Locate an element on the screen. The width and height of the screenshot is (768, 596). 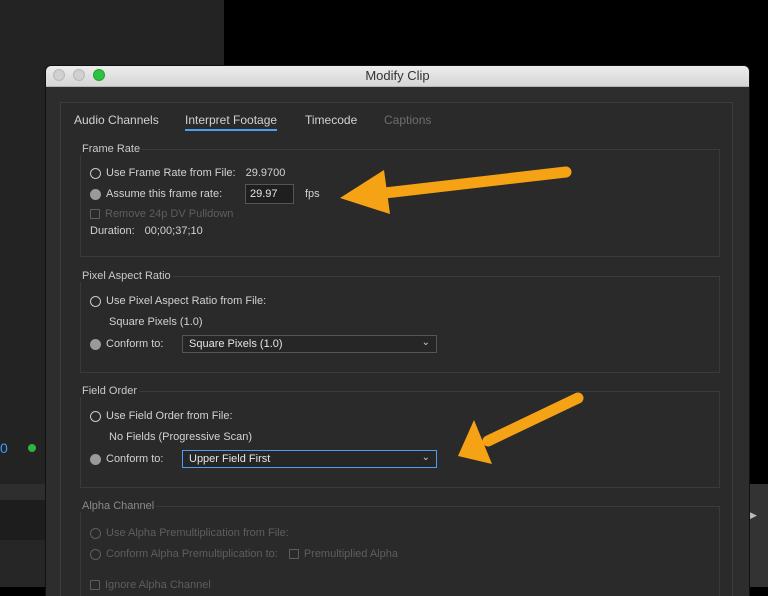
conform-par-radio is located at coordinates (95, 344).